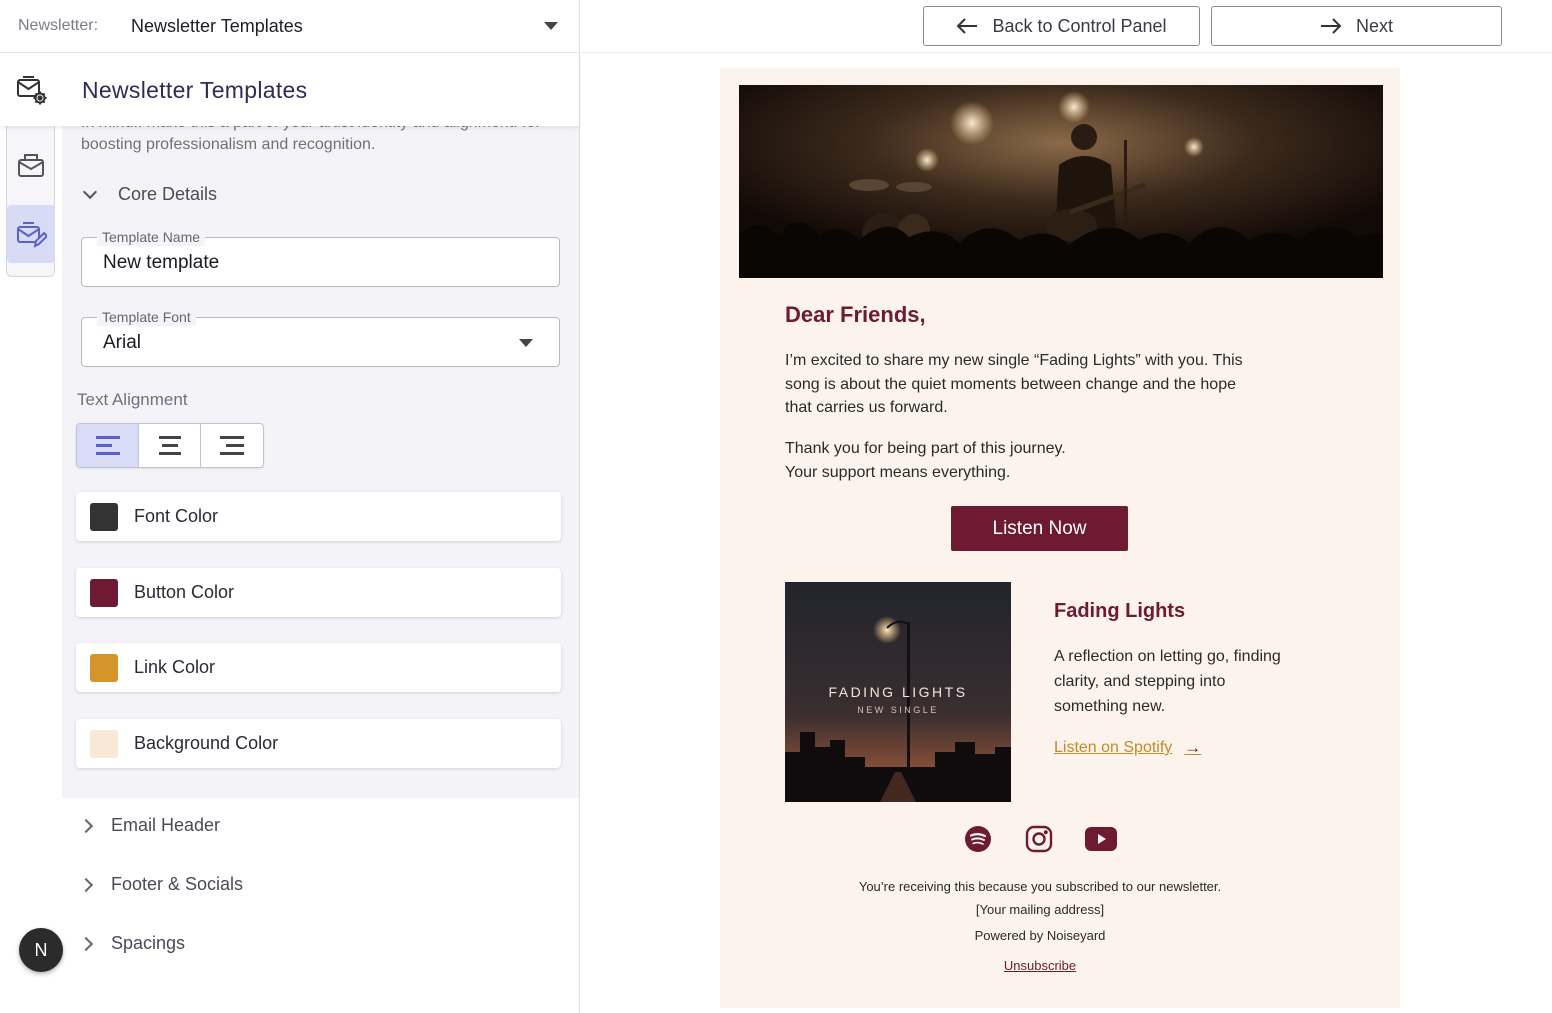  What do you see at coordinates (1039, 528) in the screenshot?
I see `listen-now-button: Listen Now` at bounding box center [1039, 528].